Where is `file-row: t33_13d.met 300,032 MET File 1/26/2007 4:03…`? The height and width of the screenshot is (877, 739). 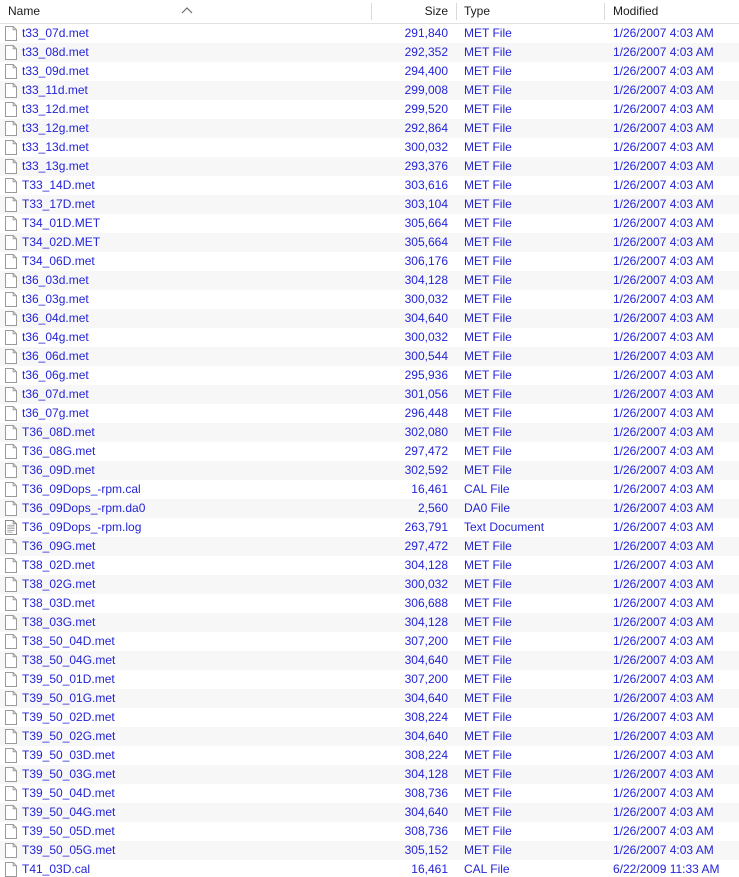 file-row: t33_13d.met 300,032 MET File 1/26/2007 4:03… is located at coordinates (369, 147).